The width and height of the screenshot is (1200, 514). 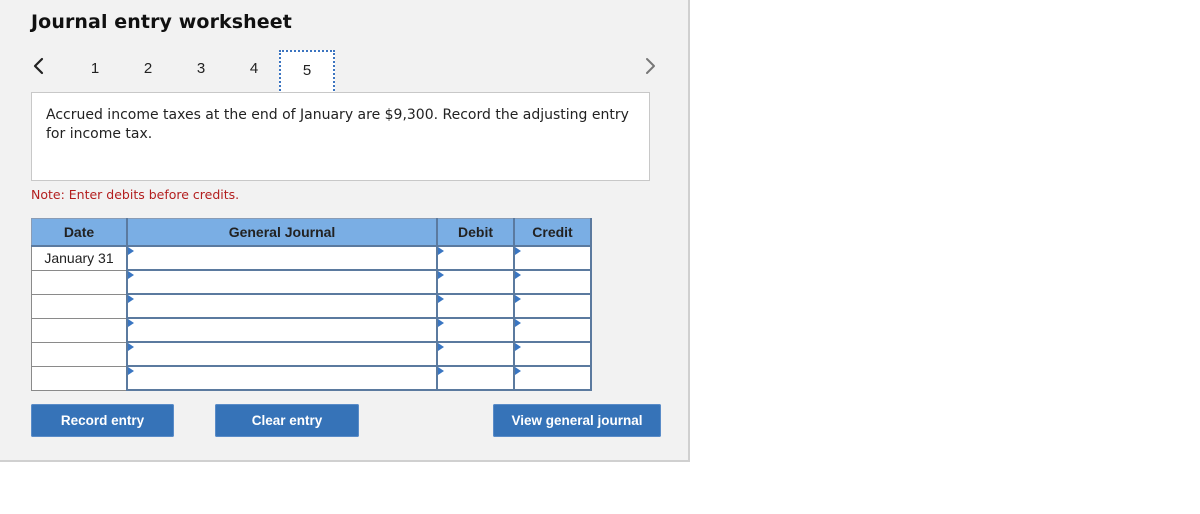 I want to click on step-5-tab: 5, so click(x=307, y=72).